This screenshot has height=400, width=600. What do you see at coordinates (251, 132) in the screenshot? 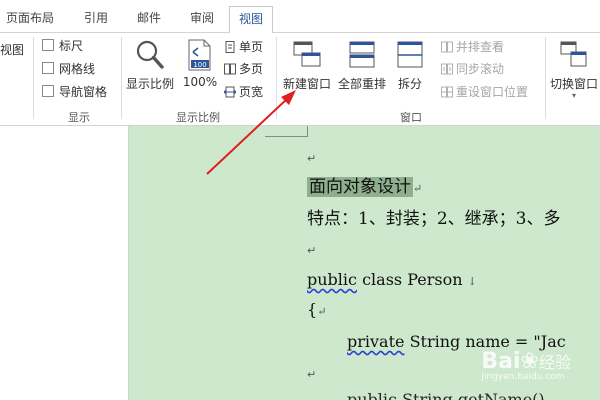
I see `annotation-arrow` at bounding box center [251, 132].